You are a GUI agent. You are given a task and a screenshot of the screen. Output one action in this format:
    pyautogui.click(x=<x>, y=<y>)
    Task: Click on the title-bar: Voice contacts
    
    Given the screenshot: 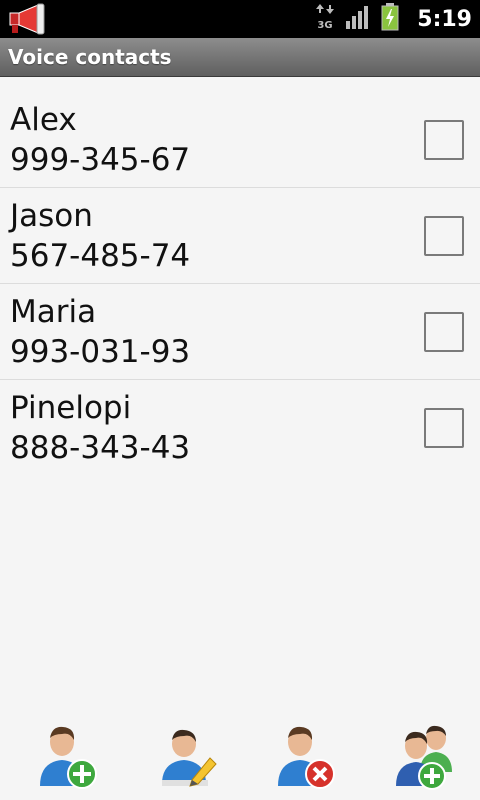 What is the action you would take?
    pyautogui.click(x=240, y=57)
    